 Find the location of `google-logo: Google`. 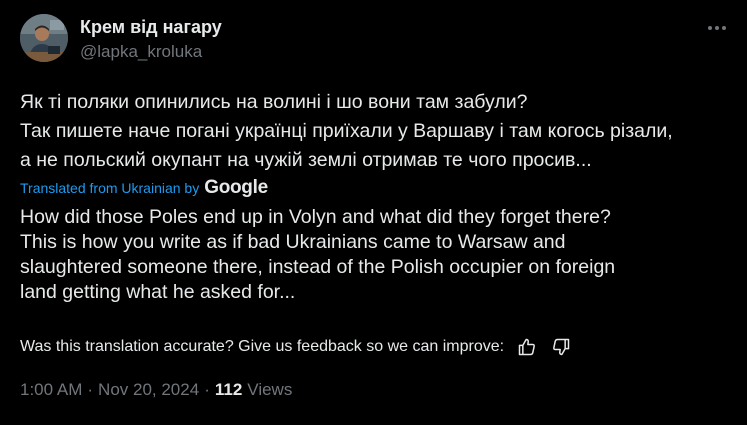

google-logo: Google is located at coordinates (236, 187).